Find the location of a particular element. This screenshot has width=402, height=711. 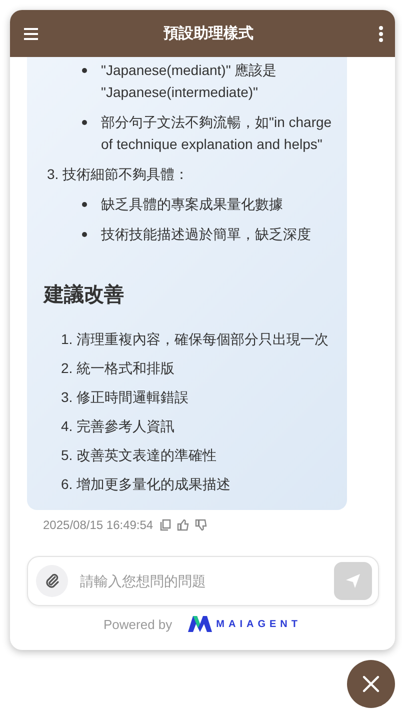

list-number: 6. is located at coordinates (67, 484).